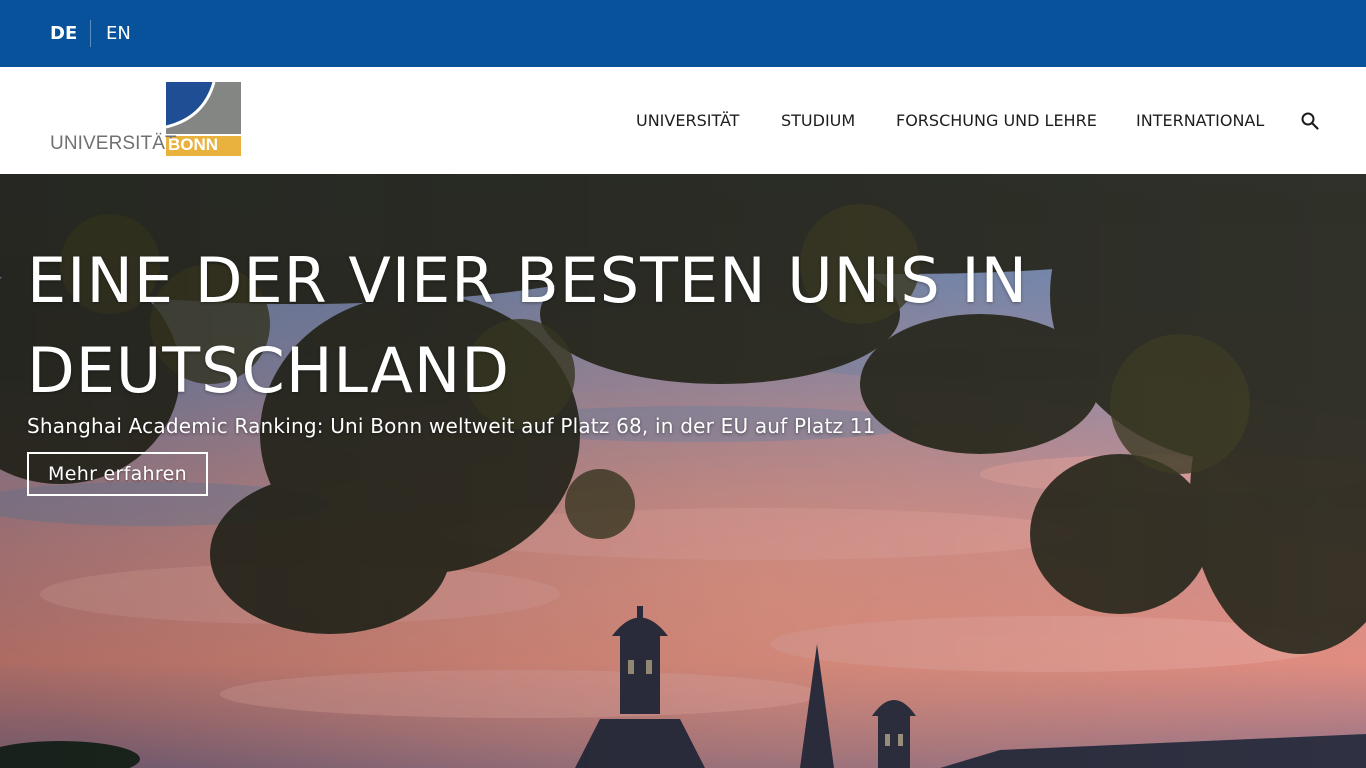 The height and width of the screenshot is (768, 1366). I want to click on nav-item-studium: STUDIUM, so click(818, 121).